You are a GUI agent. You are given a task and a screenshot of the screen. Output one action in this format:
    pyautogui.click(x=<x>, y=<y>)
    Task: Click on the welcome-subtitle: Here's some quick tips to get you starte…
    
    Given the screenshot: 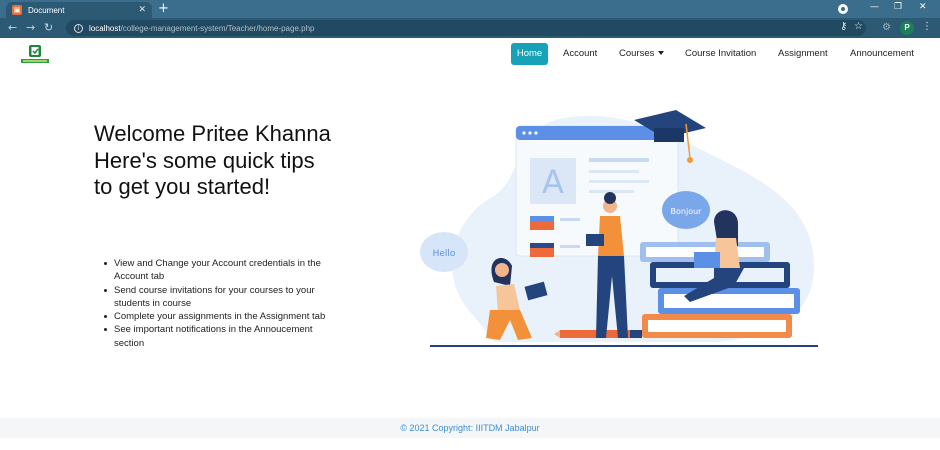 What is the action you would take?
    pyautogui.click(x=204, y=173)
    